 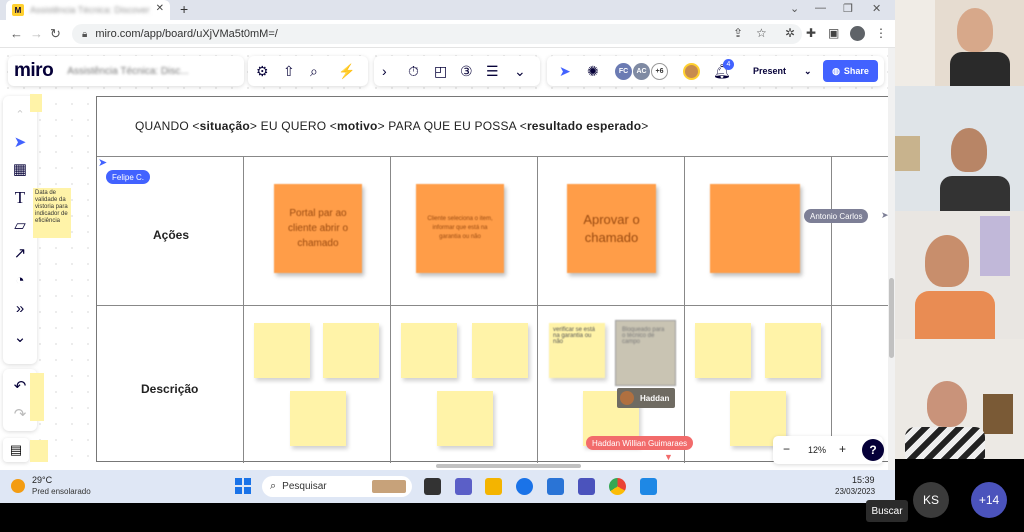 What do you see at coordinates (786, 449) in the screenshot?
I see `zoom-out-icon: −` at bounding box center [786, 449].